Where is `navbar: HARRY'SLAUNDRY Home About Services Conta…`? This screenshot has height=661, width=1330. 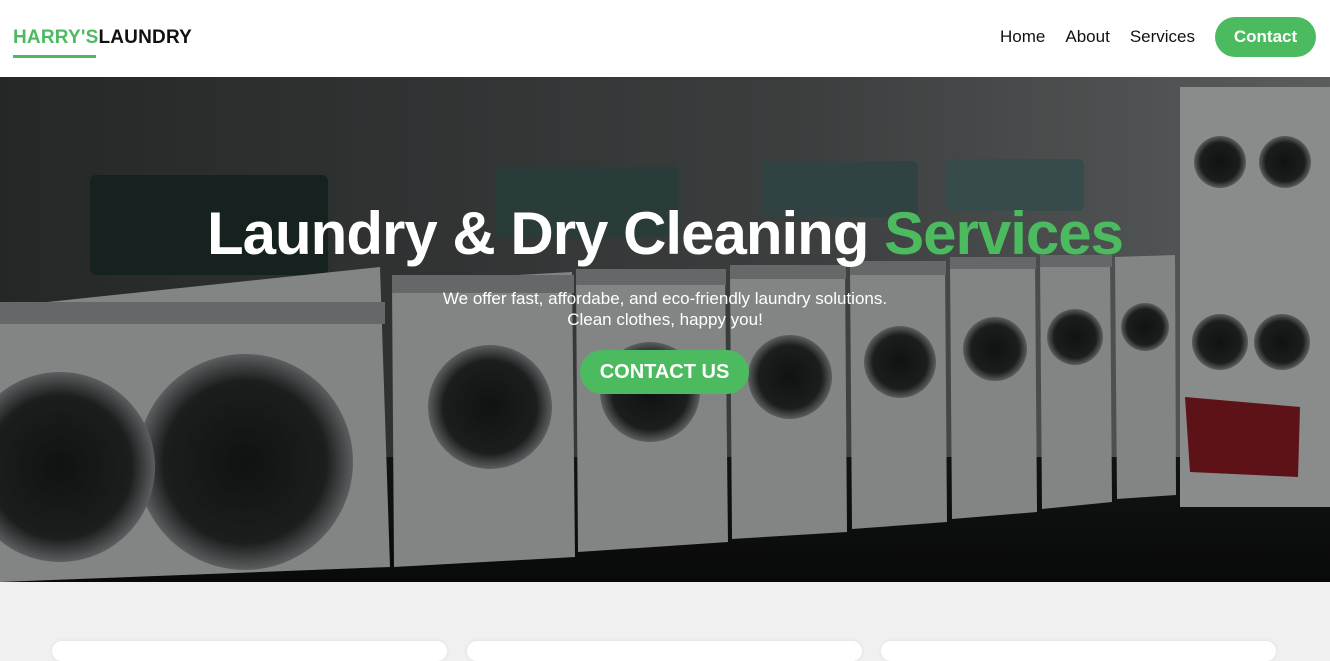 navbar: HARRY'SLAUNDRY Home About Services Conta… is located at coordinates (665, 38).